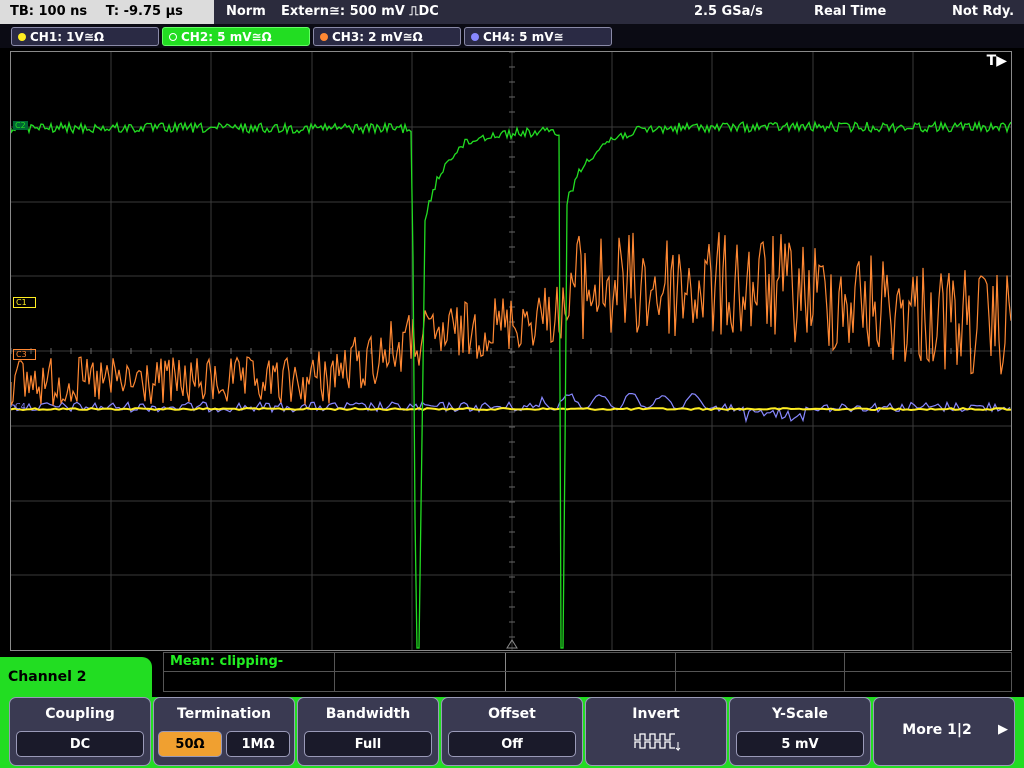 This screenshot has width=1024, height=768. Describe the element at coordinates (523, 37) in the screenshot. I see `ch4-label: CH4: 5 mV≅` at that location.